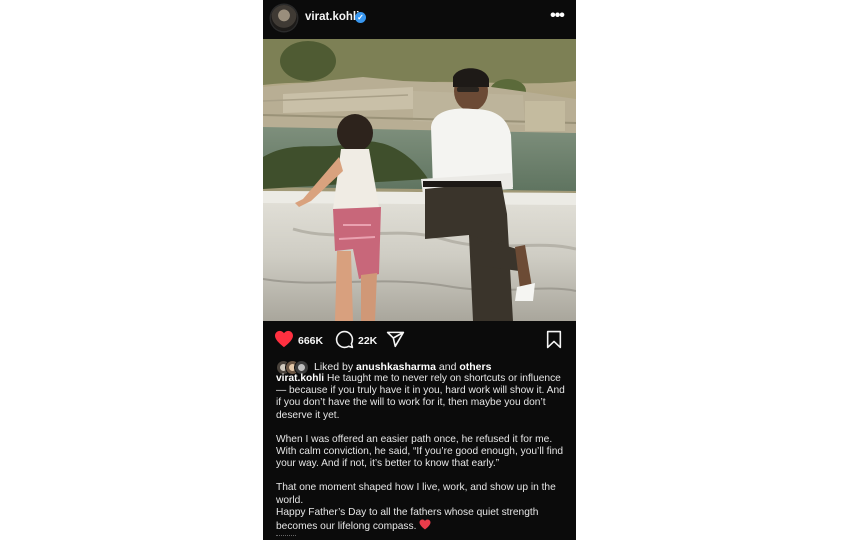  Describe the element at coordinates (335, 367) in the screenshot. I see `liked-by-prefix: Liked by` at that location.